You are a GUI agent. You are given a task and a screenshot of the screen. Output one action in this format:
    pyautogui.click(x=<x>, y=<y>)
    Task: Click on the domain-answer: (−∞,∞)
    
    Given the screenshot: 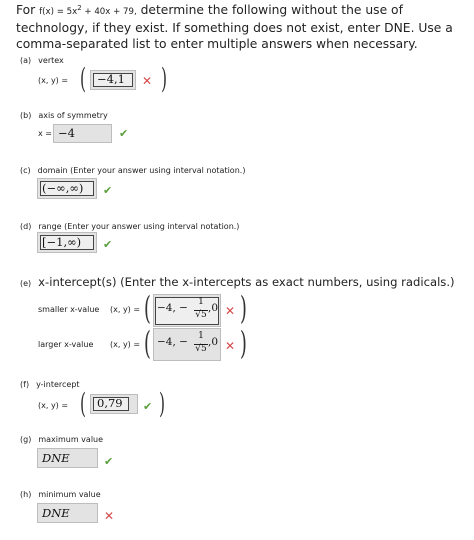 What is the action you would take?
    pyautogui.click(x=63, y=188)
    